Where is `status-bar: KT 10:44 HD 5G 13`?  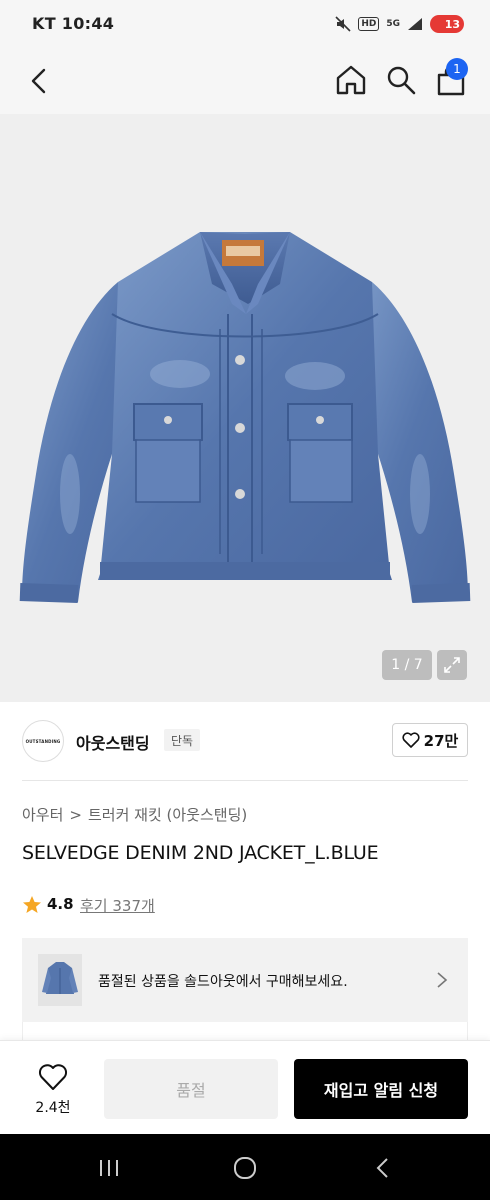 status-bar: KT 10:44 HD 5G 13 is located at coordinates (245, 25).